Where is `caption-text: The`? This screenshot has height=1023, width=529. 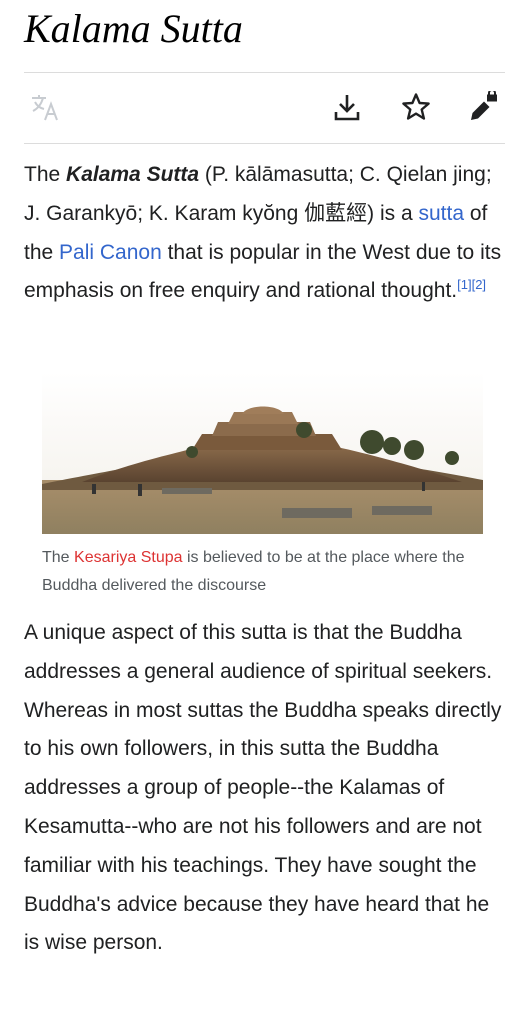
caption-text: The is located at coordinates (58, 557).